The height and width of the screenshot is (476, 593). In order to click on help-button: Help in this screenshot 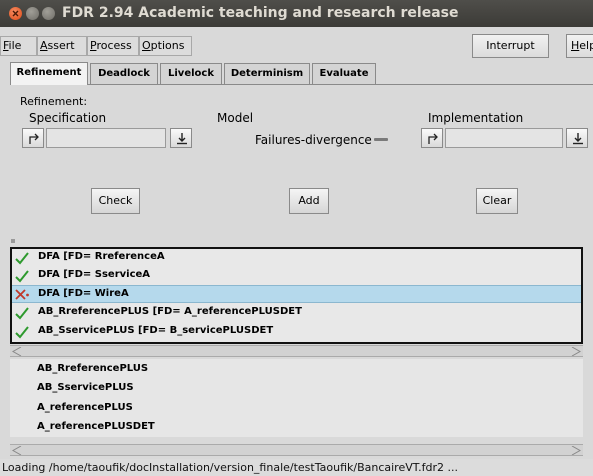, I will do `click(579, 46)`.